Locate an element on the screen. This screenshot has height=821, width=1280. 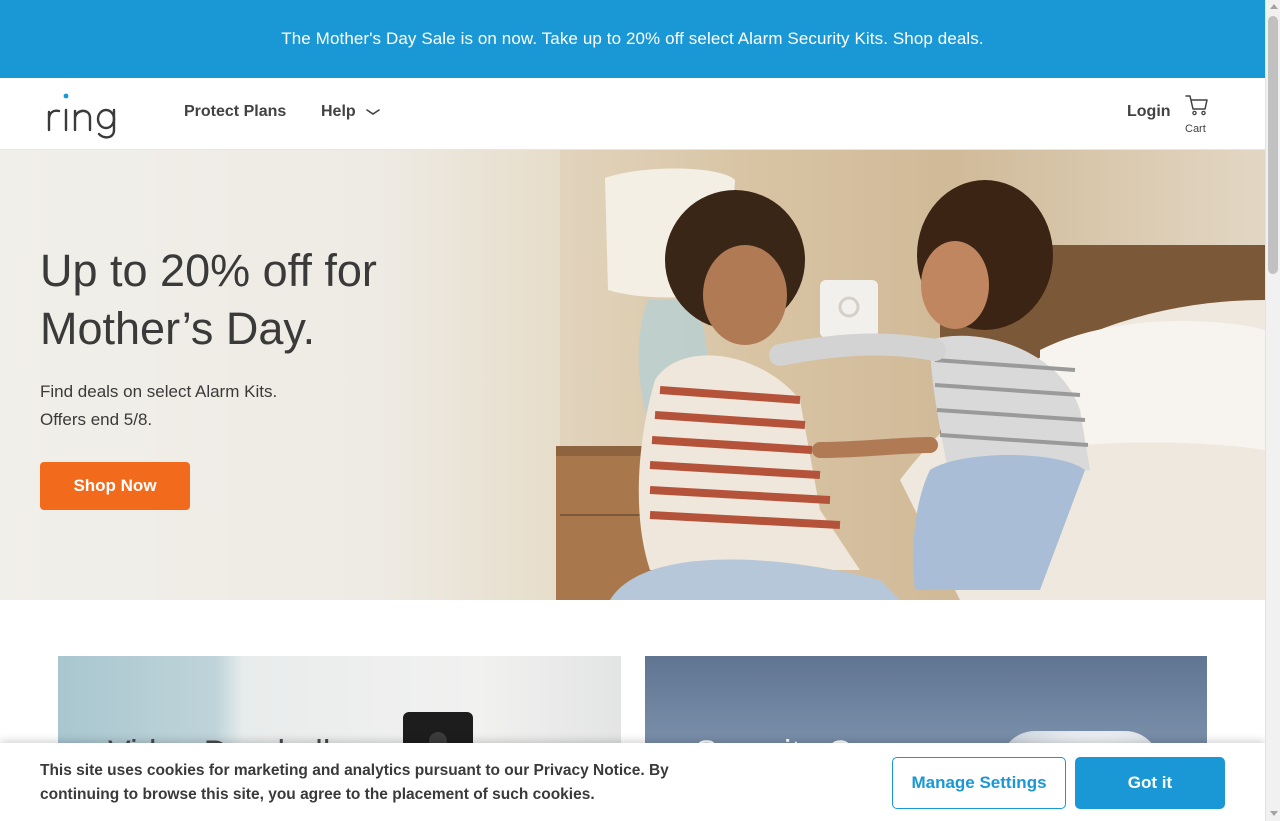
cart-label: Cart is located at coordinates (1195, 129).